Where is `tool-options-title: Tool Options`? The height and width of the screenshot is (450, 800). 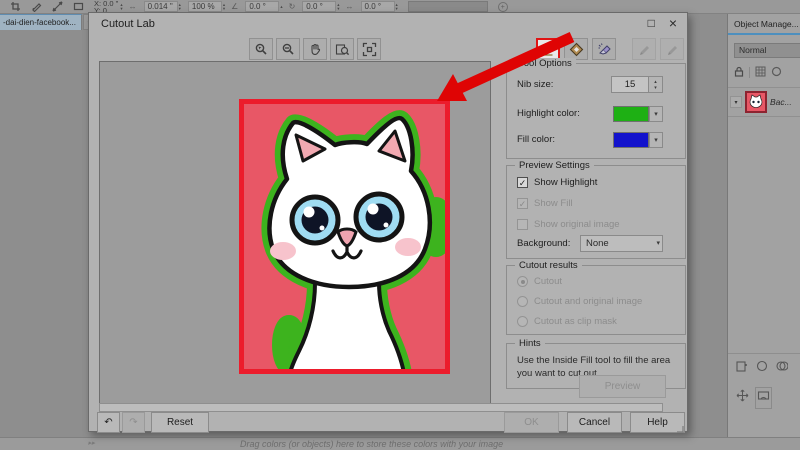
tool-options-title: Tool Options is located at coordinates (545, 63).